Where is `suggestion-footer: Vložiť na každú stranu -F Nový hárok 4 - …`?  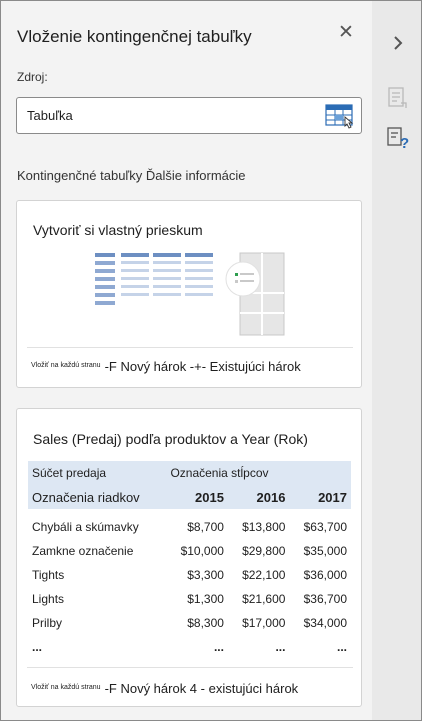 suggestion-footer: Vložiť na každú stranu -F Nový hárok 4 - … is located at coordinates (164, 688).